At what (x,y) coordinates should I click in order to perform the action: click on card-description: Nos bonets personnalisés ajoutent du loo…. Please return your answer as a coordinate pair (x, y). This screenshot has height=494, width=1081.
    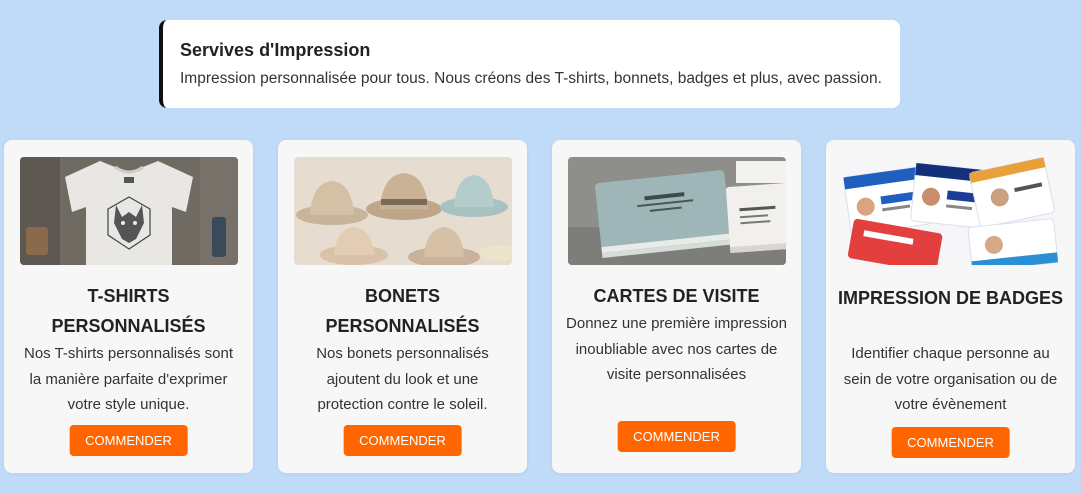
    Looking at the image, I should click on (402, 379).